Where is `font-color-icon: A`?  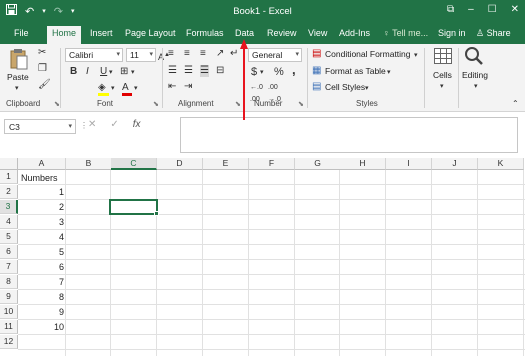
font-color-icon: A is located at coordinates (127, 89).